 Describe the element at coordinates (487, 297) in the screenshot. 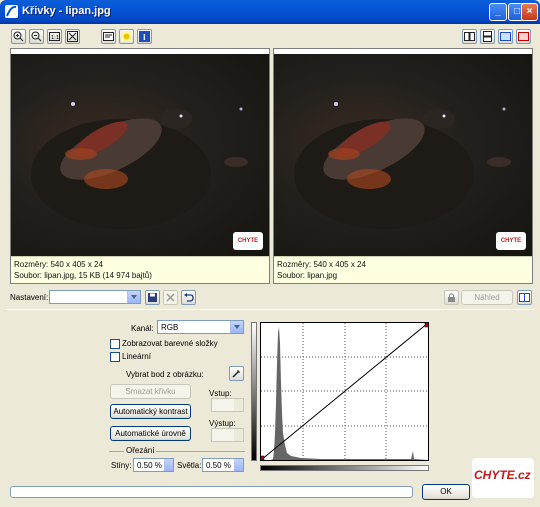

I see `preview-button: Náhled` at that location.